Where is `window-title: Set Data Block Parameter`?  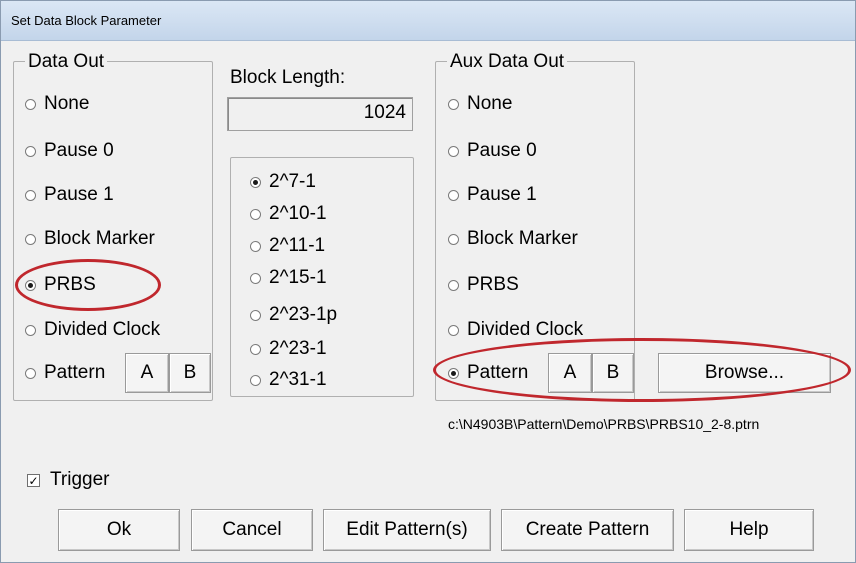
window-title: Set Data Block Parameter is located at coordinates (86, 20).